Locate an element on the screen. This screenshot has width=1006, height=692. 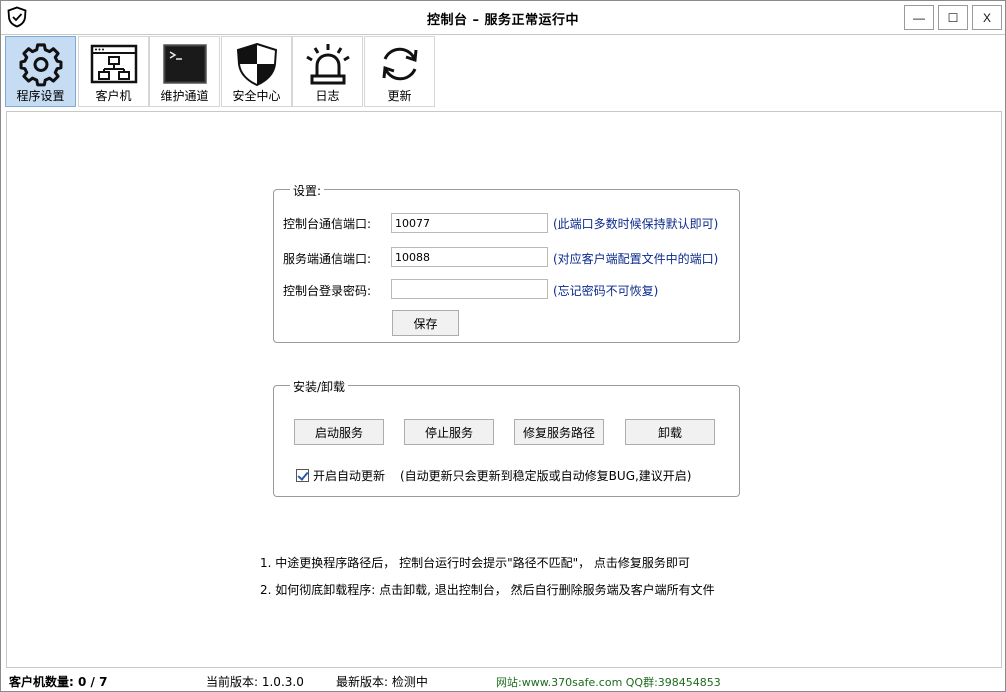
console-port-hint: (此端口多数时候保持默认即可) is located at coordinates (636, 224).